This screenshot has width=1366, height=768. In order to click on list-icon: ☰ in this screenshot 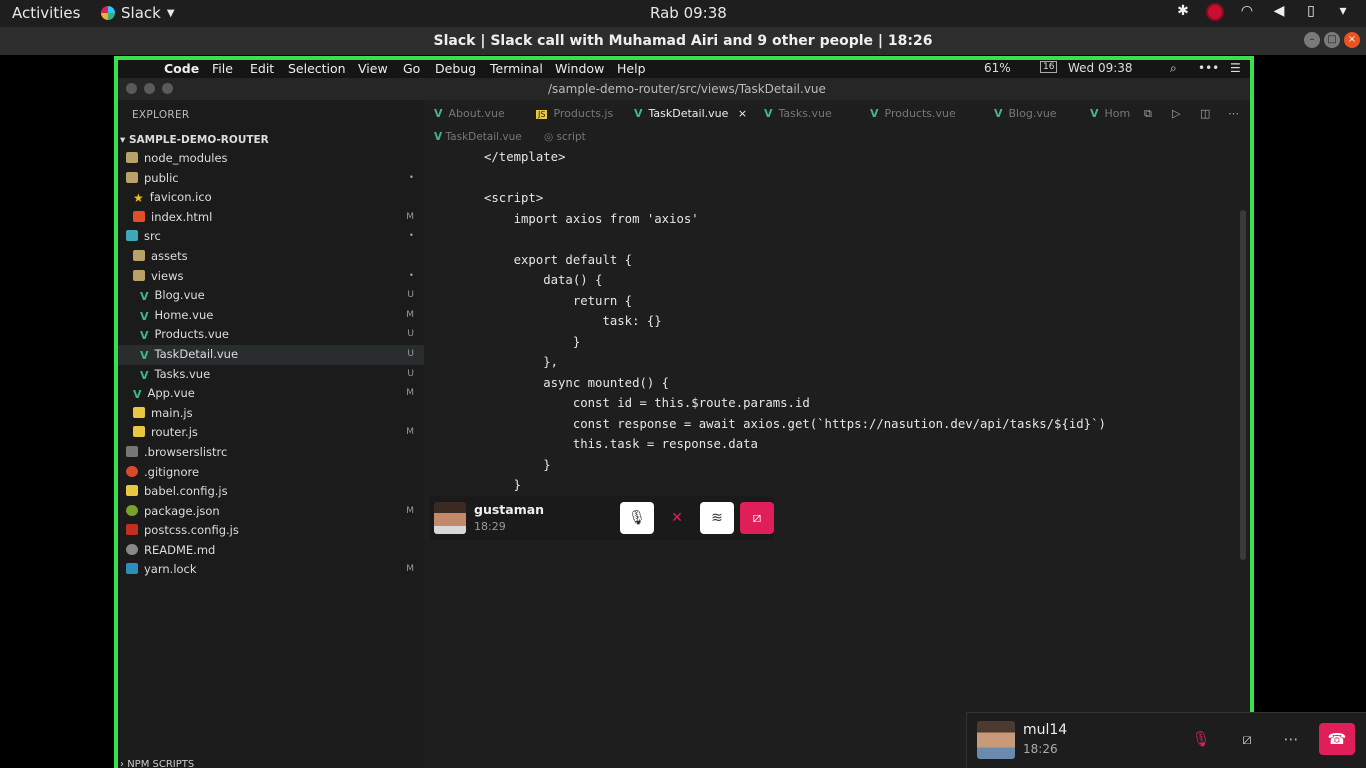, I will do `click(1235, 68)`.